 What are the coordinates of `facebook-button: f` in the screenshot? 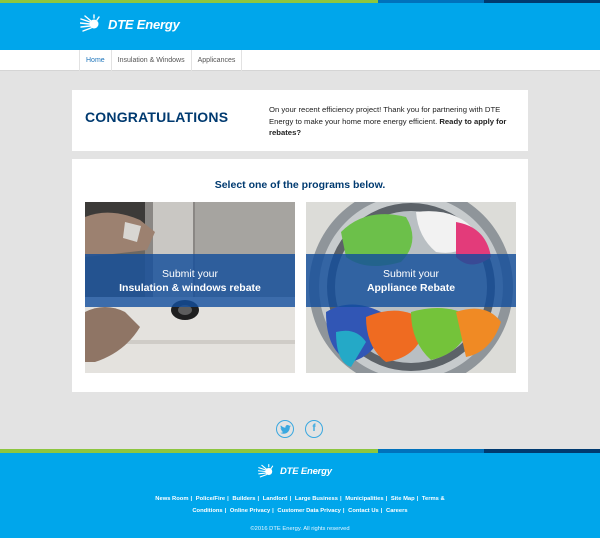 It's located at (314, 429).